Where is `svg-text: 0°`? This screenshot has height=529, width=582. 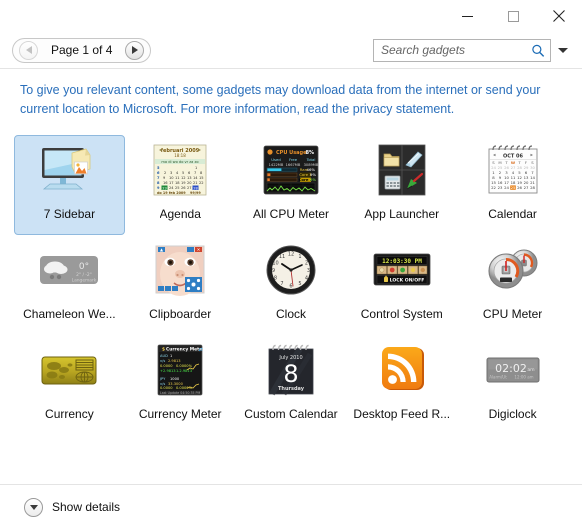
svg-text: 0° is located at coordinates (84, 267).